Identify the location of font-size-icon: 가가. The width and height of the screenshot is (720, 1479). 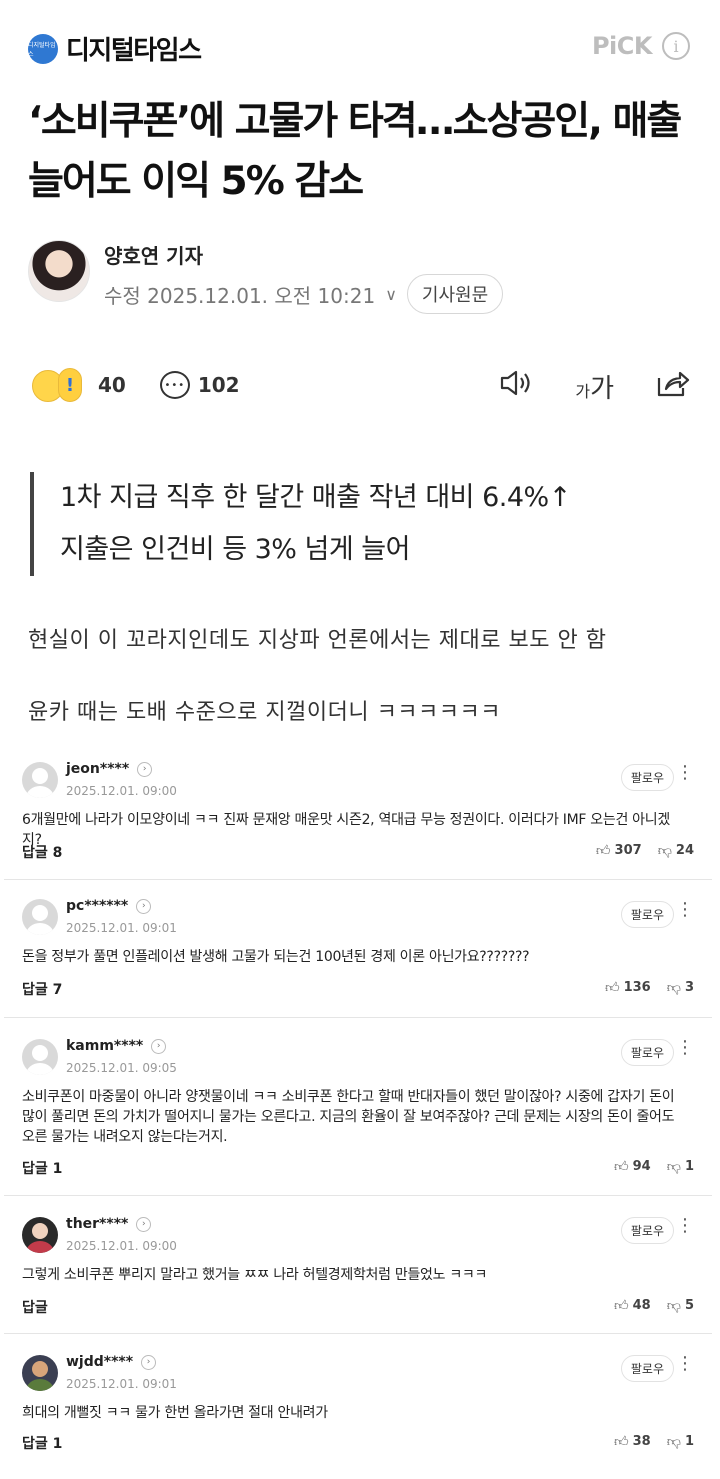
(594, 386).